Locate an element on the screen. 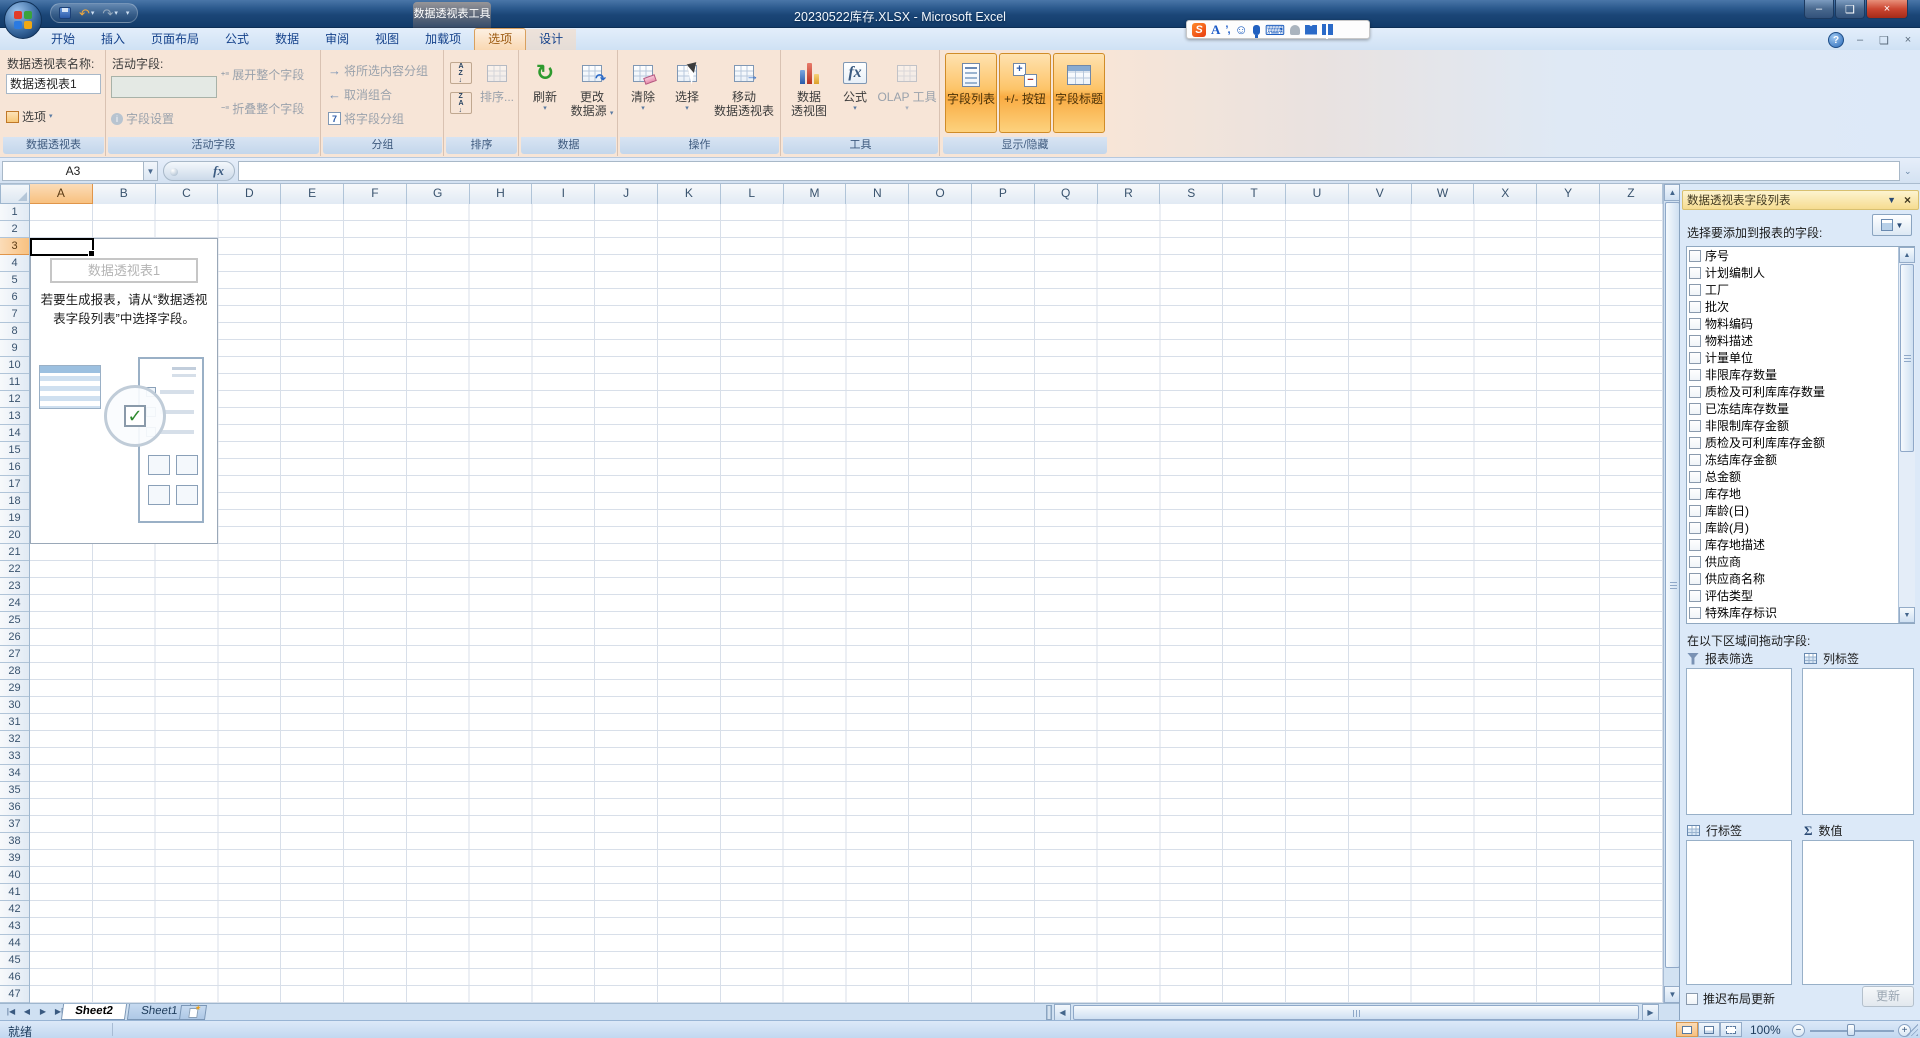  row-header-42: 42 is located at coordinates (14, 909).